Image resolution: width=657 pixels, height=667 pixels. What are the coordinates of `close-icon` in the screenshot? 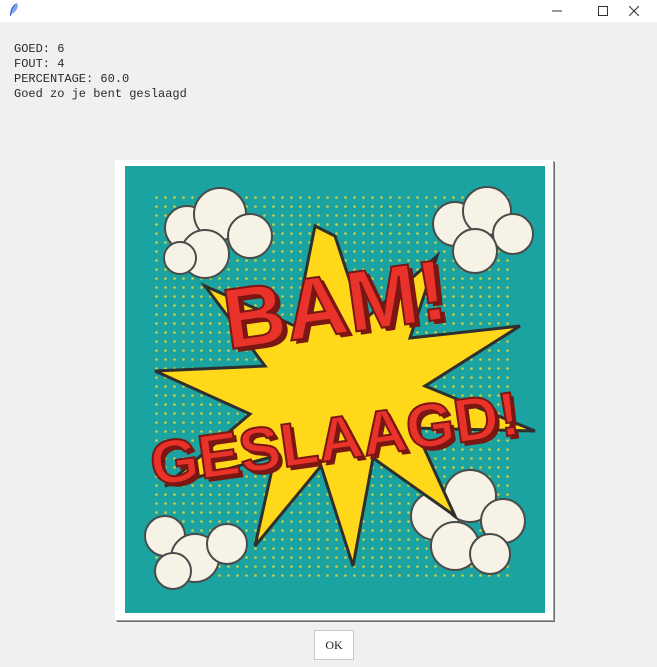 It's located at (634, 11).